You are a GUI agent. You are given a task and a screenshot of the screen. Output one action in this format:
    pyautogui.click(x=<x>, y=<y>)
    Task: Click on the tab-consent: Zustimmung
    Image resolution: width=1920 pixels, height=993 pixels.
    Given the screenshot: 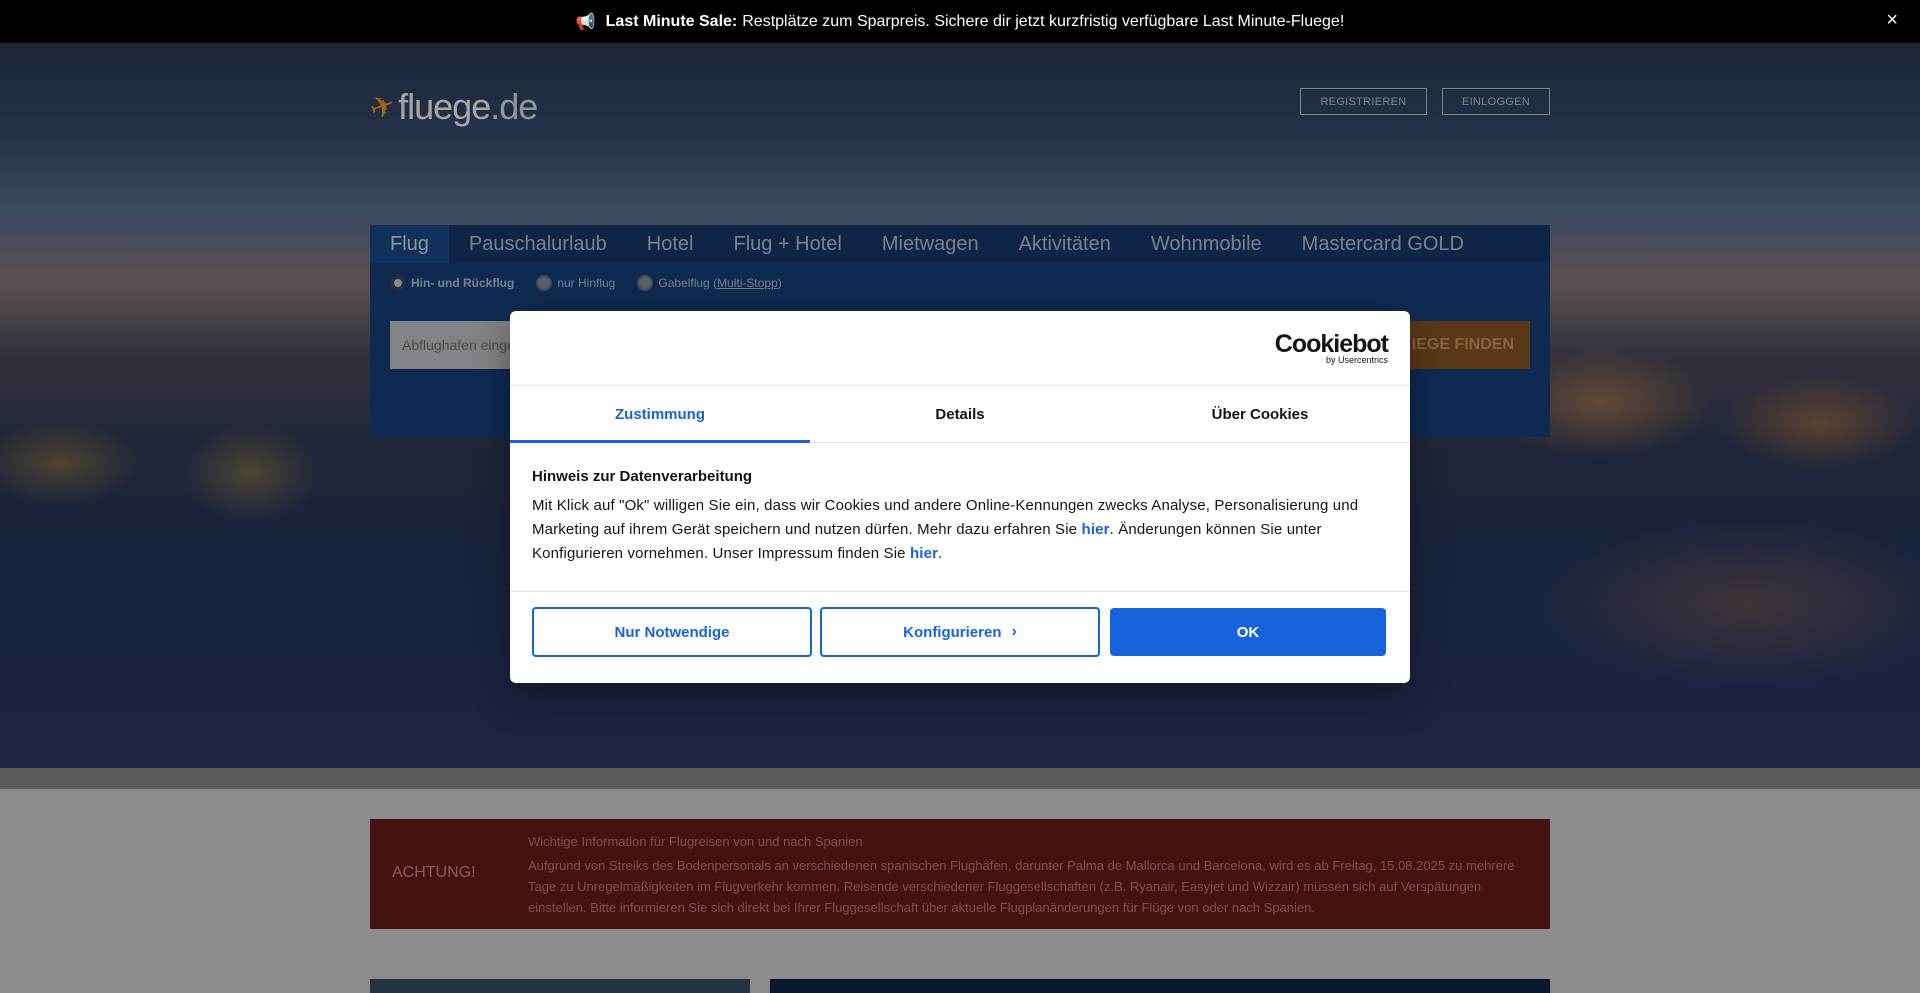 What is the action you would take?
    pyautogui.click(x=660, y=414)
    